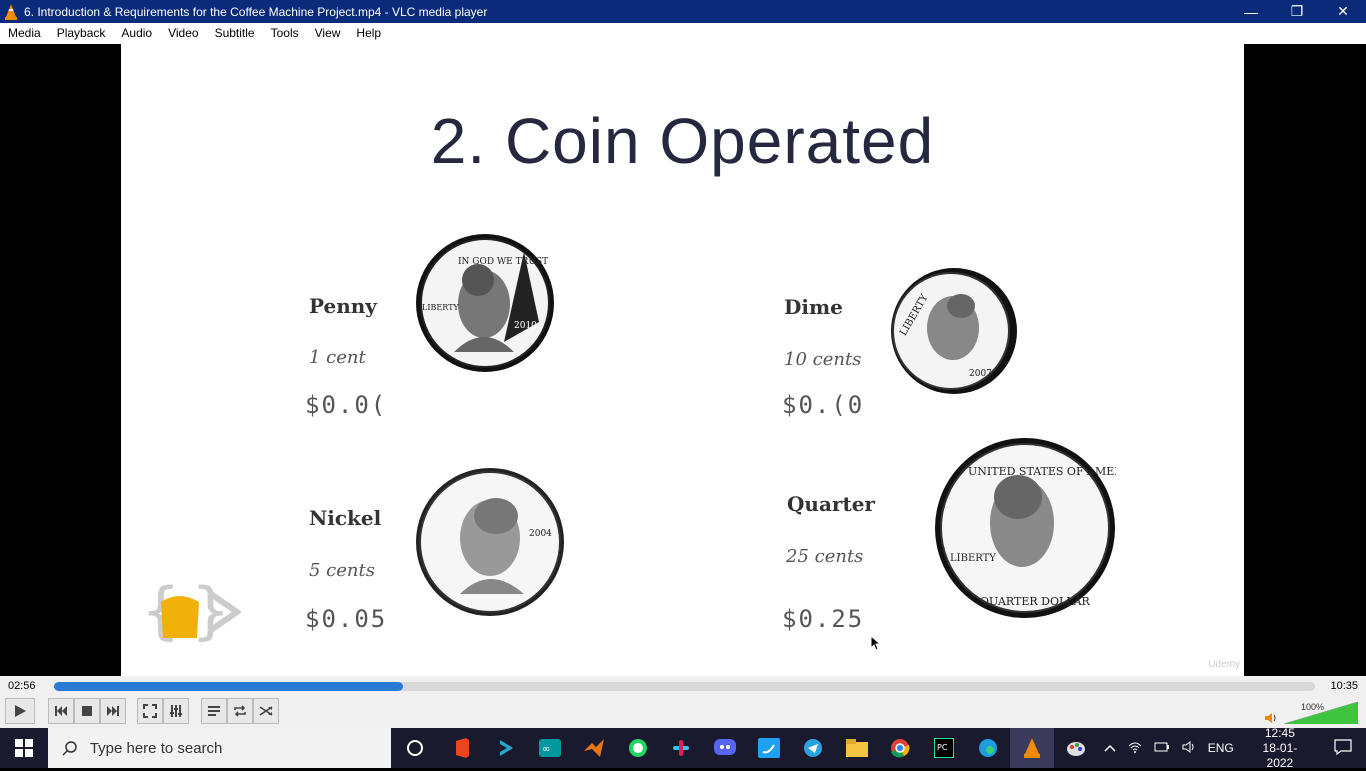 This screenshot has width=1366, height=771. Describe the element at coordinates (954, 331) in the screenshot. I see `dime-coin-image: LIBERTY 2007` at that location.